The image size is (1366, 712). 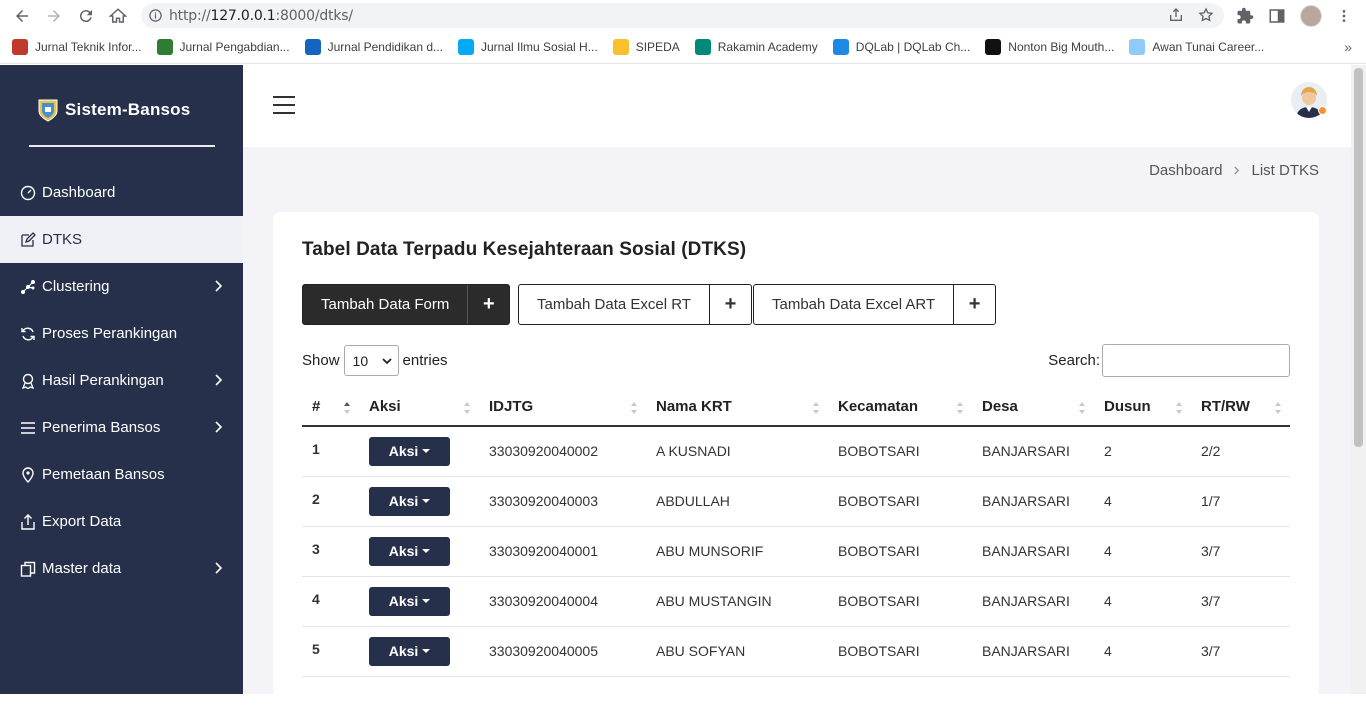 I want to click on action-cell: Aksi, so click(x=419, y=601).